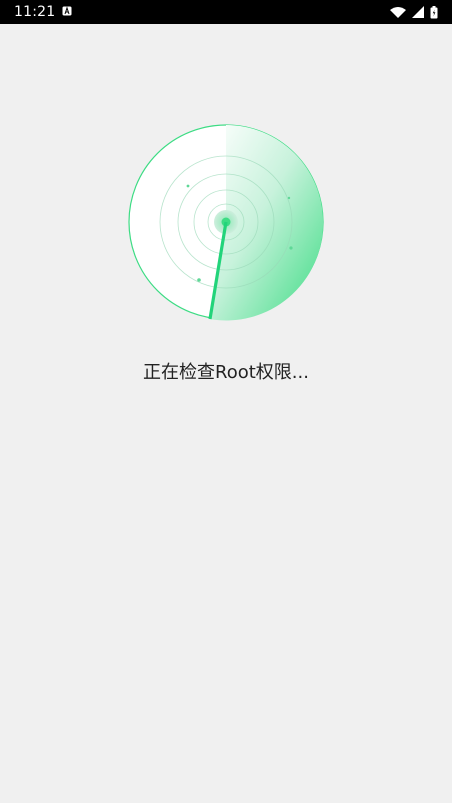 This screenshot has width=452, height=803. What do you see at coordinates (418, 12) in the screenshot?
I see `cell-signal-icon` at bounding box center [418, 12].